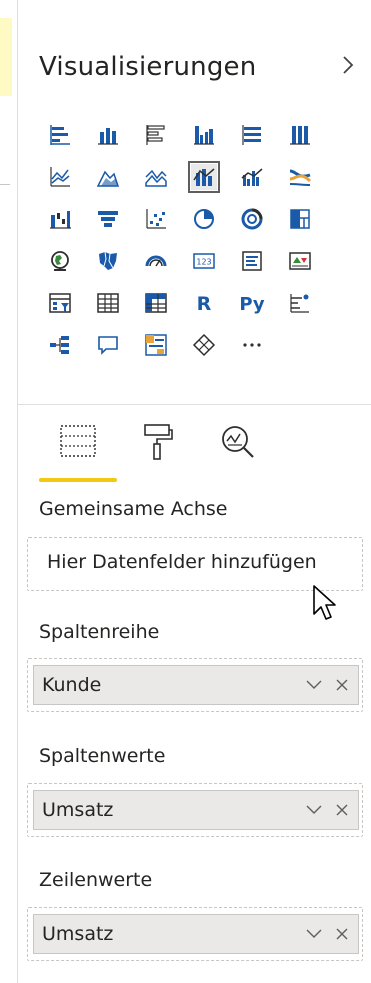  What do you see at coordinates (96, 880) in the screenshot?
I see `line-values-label: Zeilenwerte` at bounding box center [96, 880].